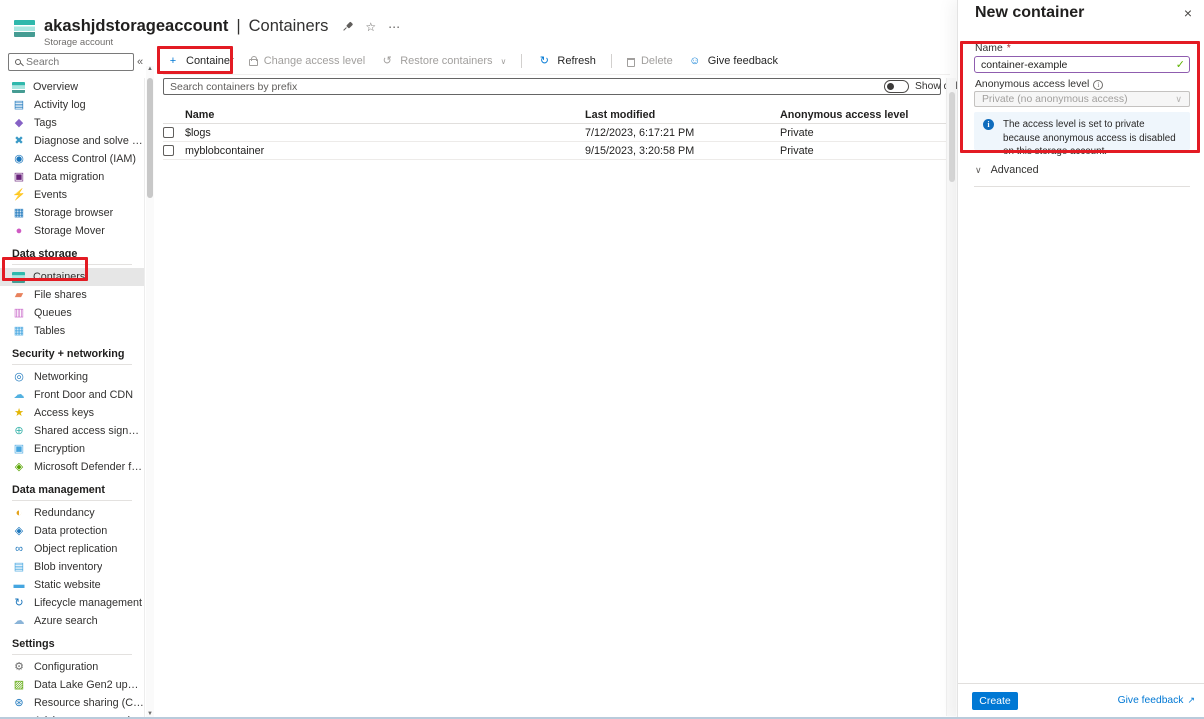  Describe the element at coordinates (150, 69) in the screenshot. I see `scroll-up-icon: ▲` at that location.